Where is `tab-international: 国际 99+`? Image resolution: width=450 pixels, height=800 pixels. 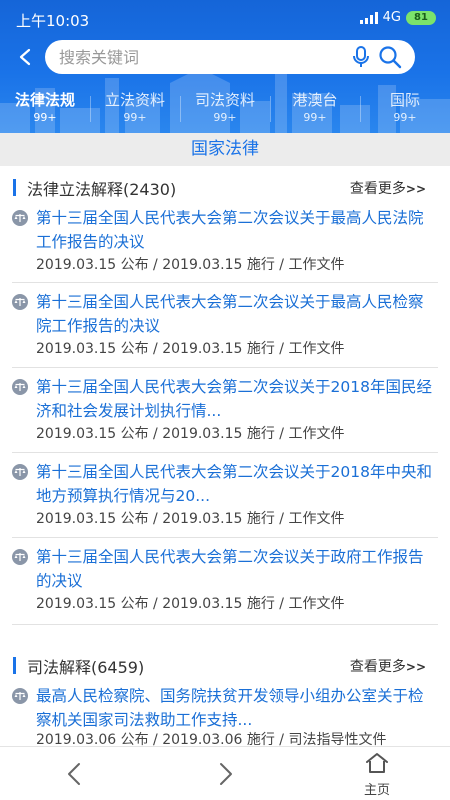 tab-international: 国际 99+ is located at coordinates (405, 109).